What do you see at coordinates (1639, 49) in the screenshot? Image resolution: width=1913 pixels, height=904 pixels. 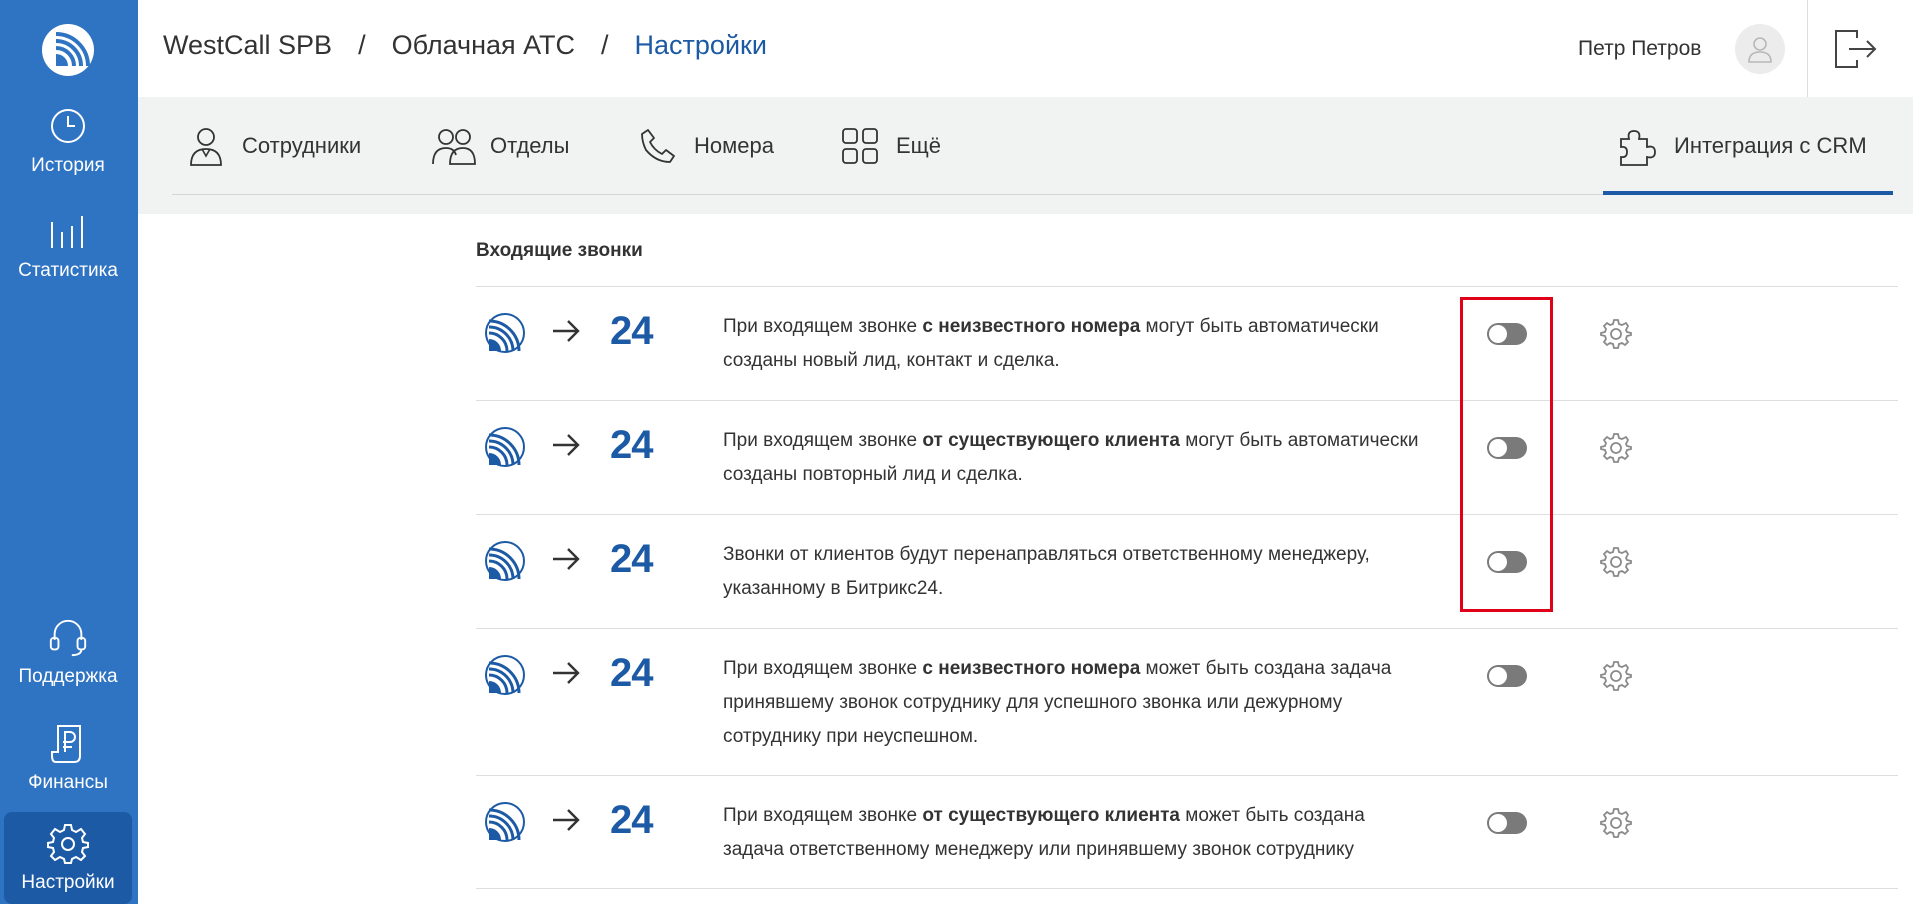 I see `user-name: Петр Петров` at bounding box center [1639, 49].